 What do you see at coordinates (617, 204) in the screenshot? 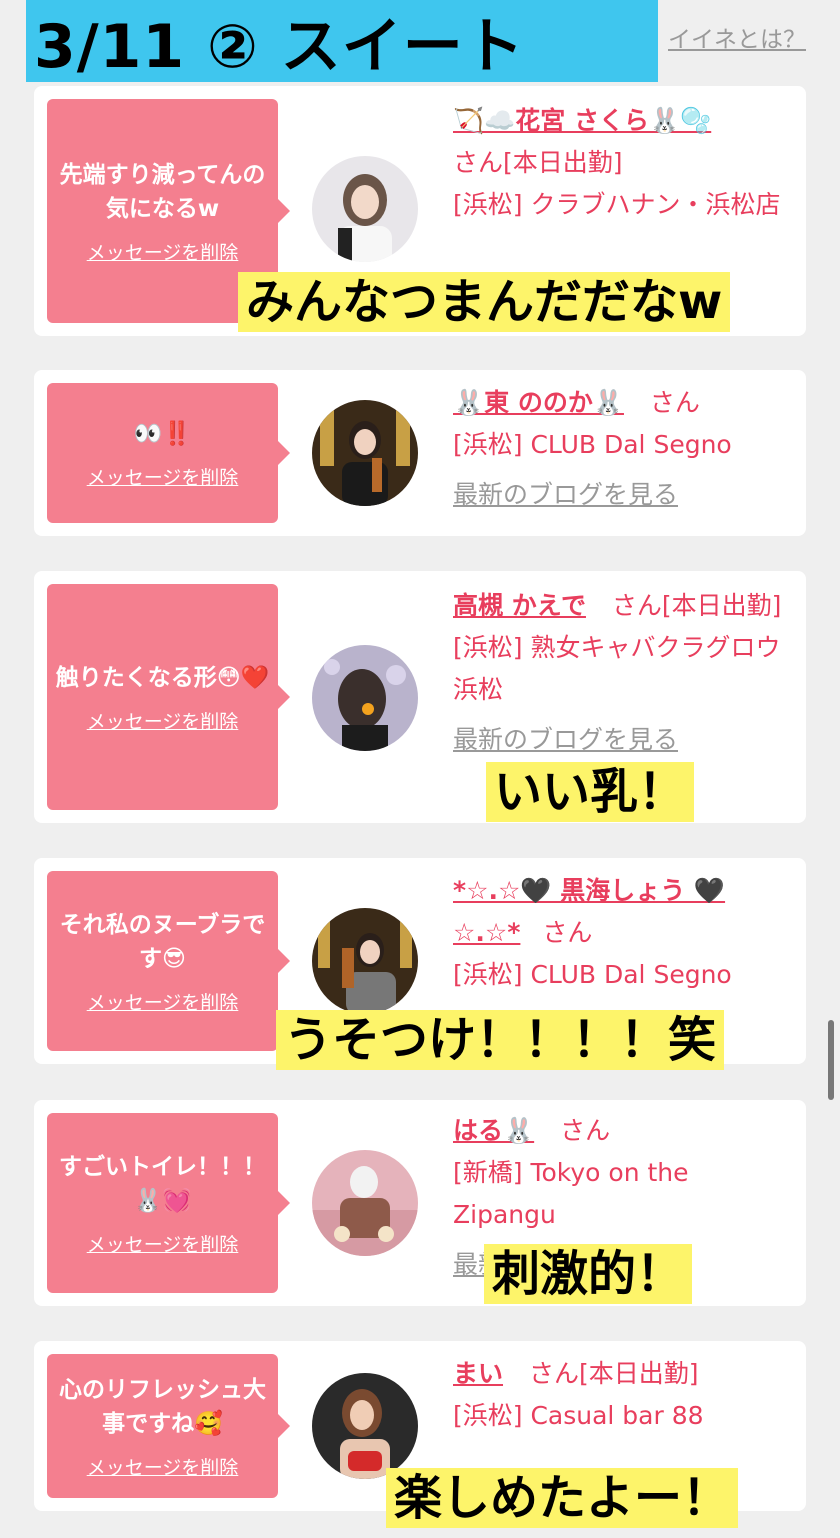
I see `shop-name: [浜松] クラブハナン・浜松店` at bounding box center [617, 204].